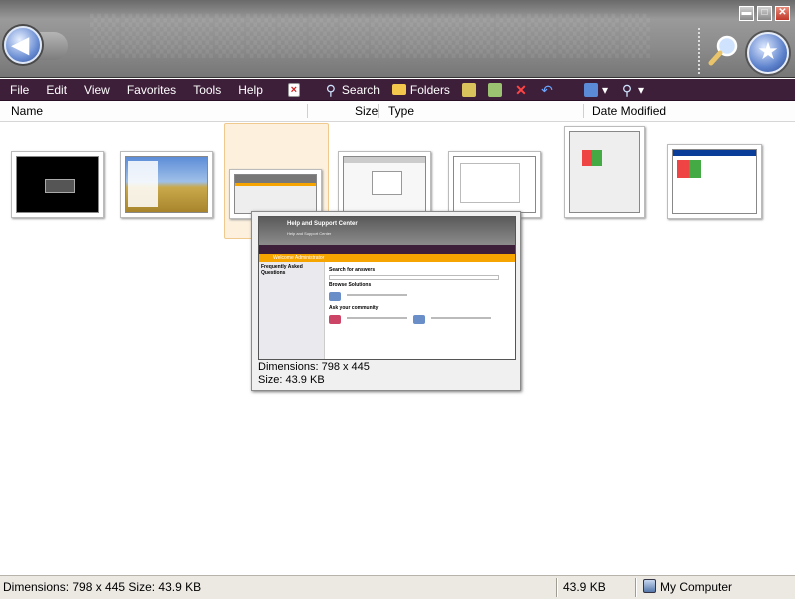  I want to click on delete-button: ✕, so click(521, 90).